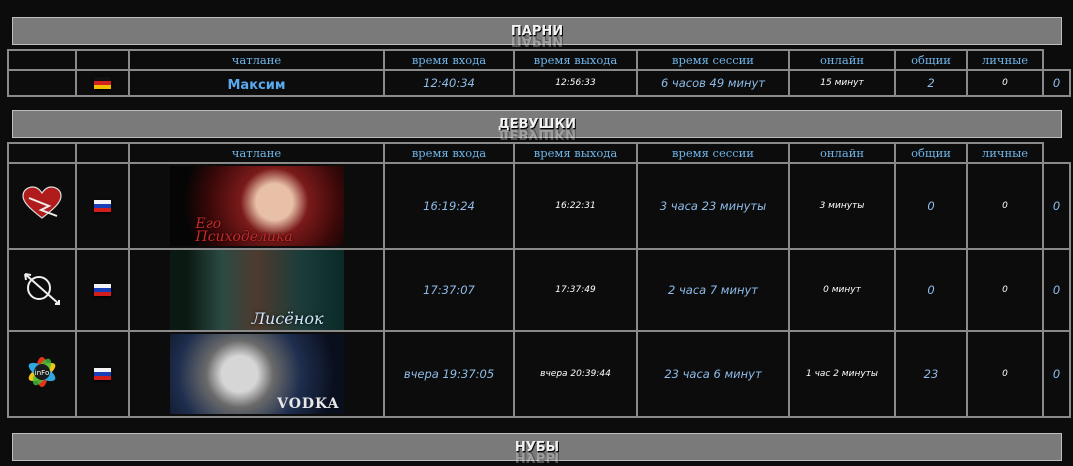 The width and height of the screenshot is (1073, 466). I want to click on login-time: 16:19:24, so click(449, 206).